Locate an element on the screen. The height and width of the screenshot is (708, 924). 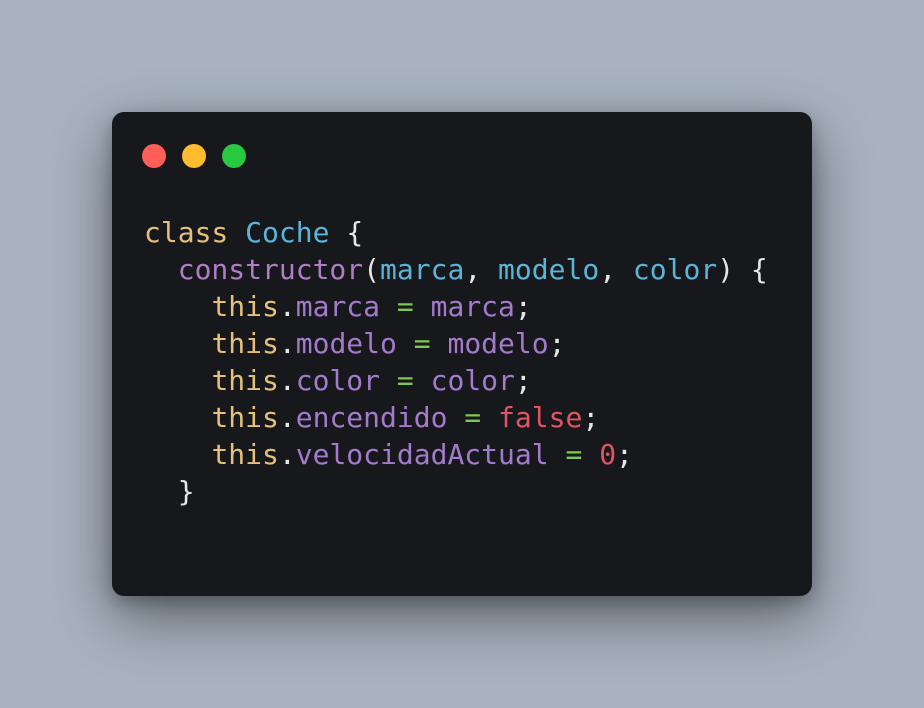
code-line-2: constructor(marca, modelo, color) { is located at coordinates (456, 269).